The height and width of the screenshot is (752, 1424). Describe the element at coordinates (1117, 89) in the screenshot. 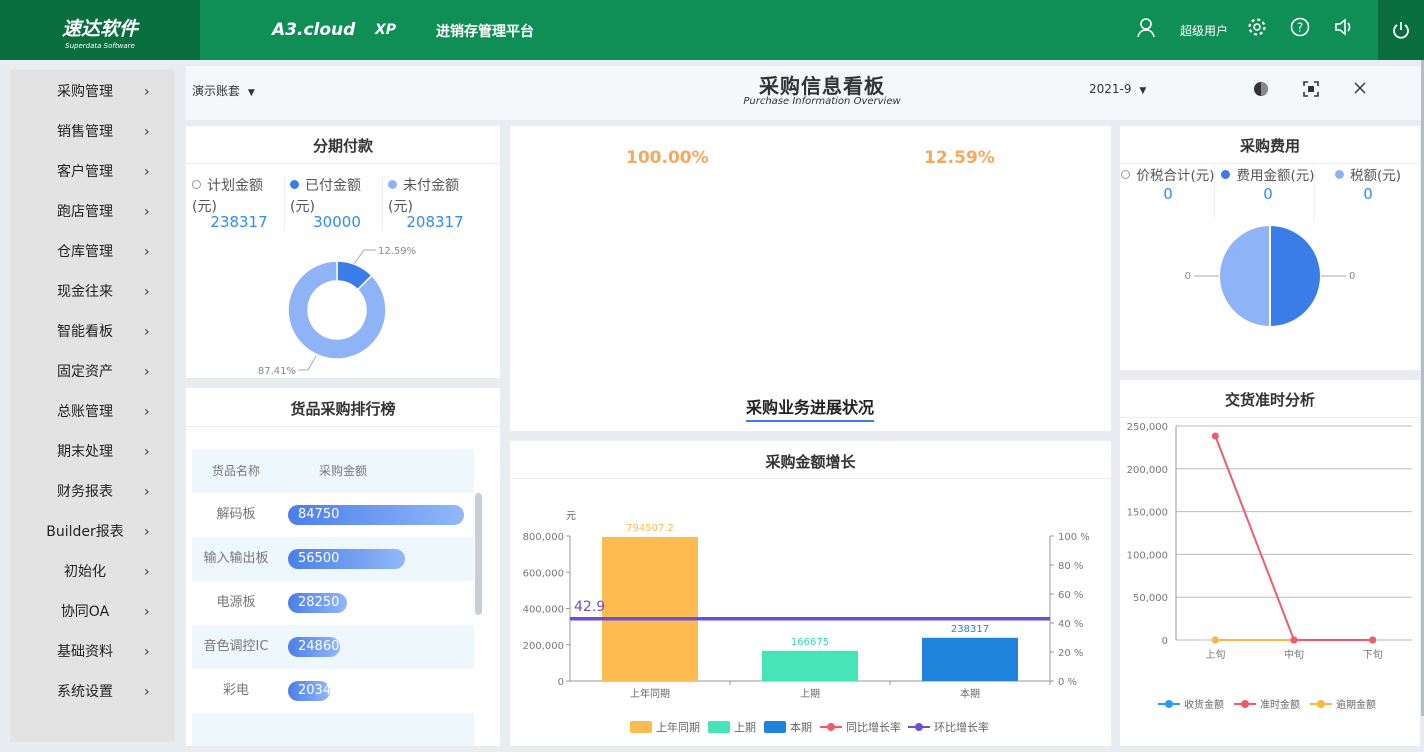

I see `period-selector: 2021-9 ▼` at that location.